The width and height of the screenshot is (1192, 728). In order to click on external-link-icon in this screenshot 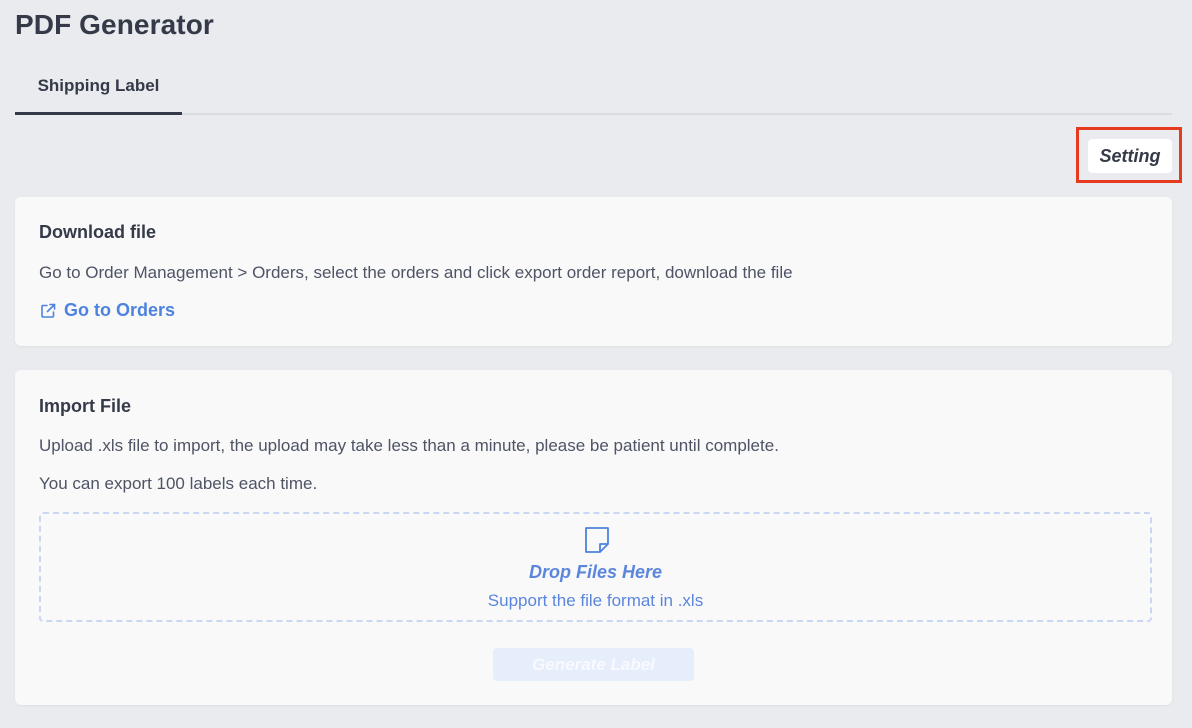, I will do `click(48, 311)`.